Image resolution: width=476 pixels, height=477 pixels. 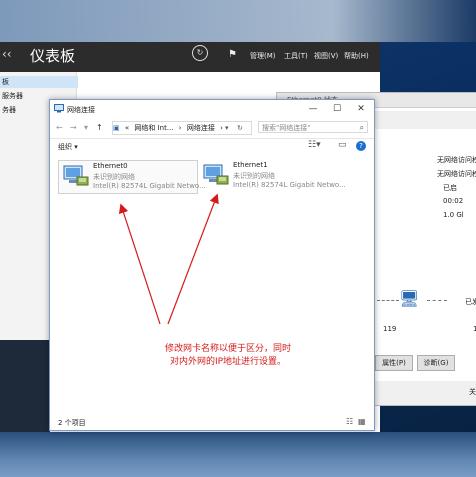 What do you see at coordinates (227, 128) in the screenshot?
I see `address-dropdown-icon: ▾` at bounding box center [227, 128].